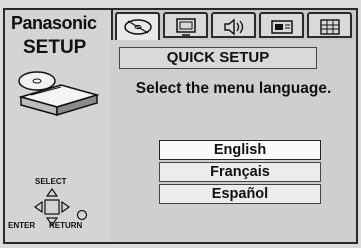  I want to click on tab-display, so click(281, 25).